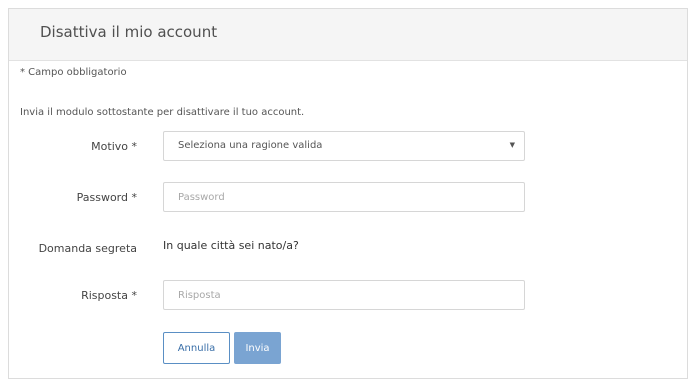  I want to click on panel-heading: Disattiva il mio account, so click(348, 35).